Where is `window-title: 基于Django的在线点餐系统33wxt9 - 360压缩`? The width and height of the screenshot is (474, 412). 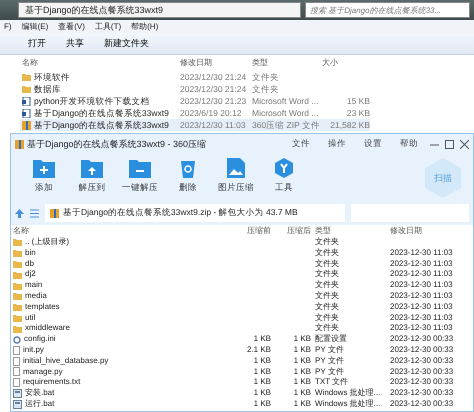 window-title: 基于Django的在线点餐系统33wxt9 - 360压缩 is located at coordinates (116, 144).